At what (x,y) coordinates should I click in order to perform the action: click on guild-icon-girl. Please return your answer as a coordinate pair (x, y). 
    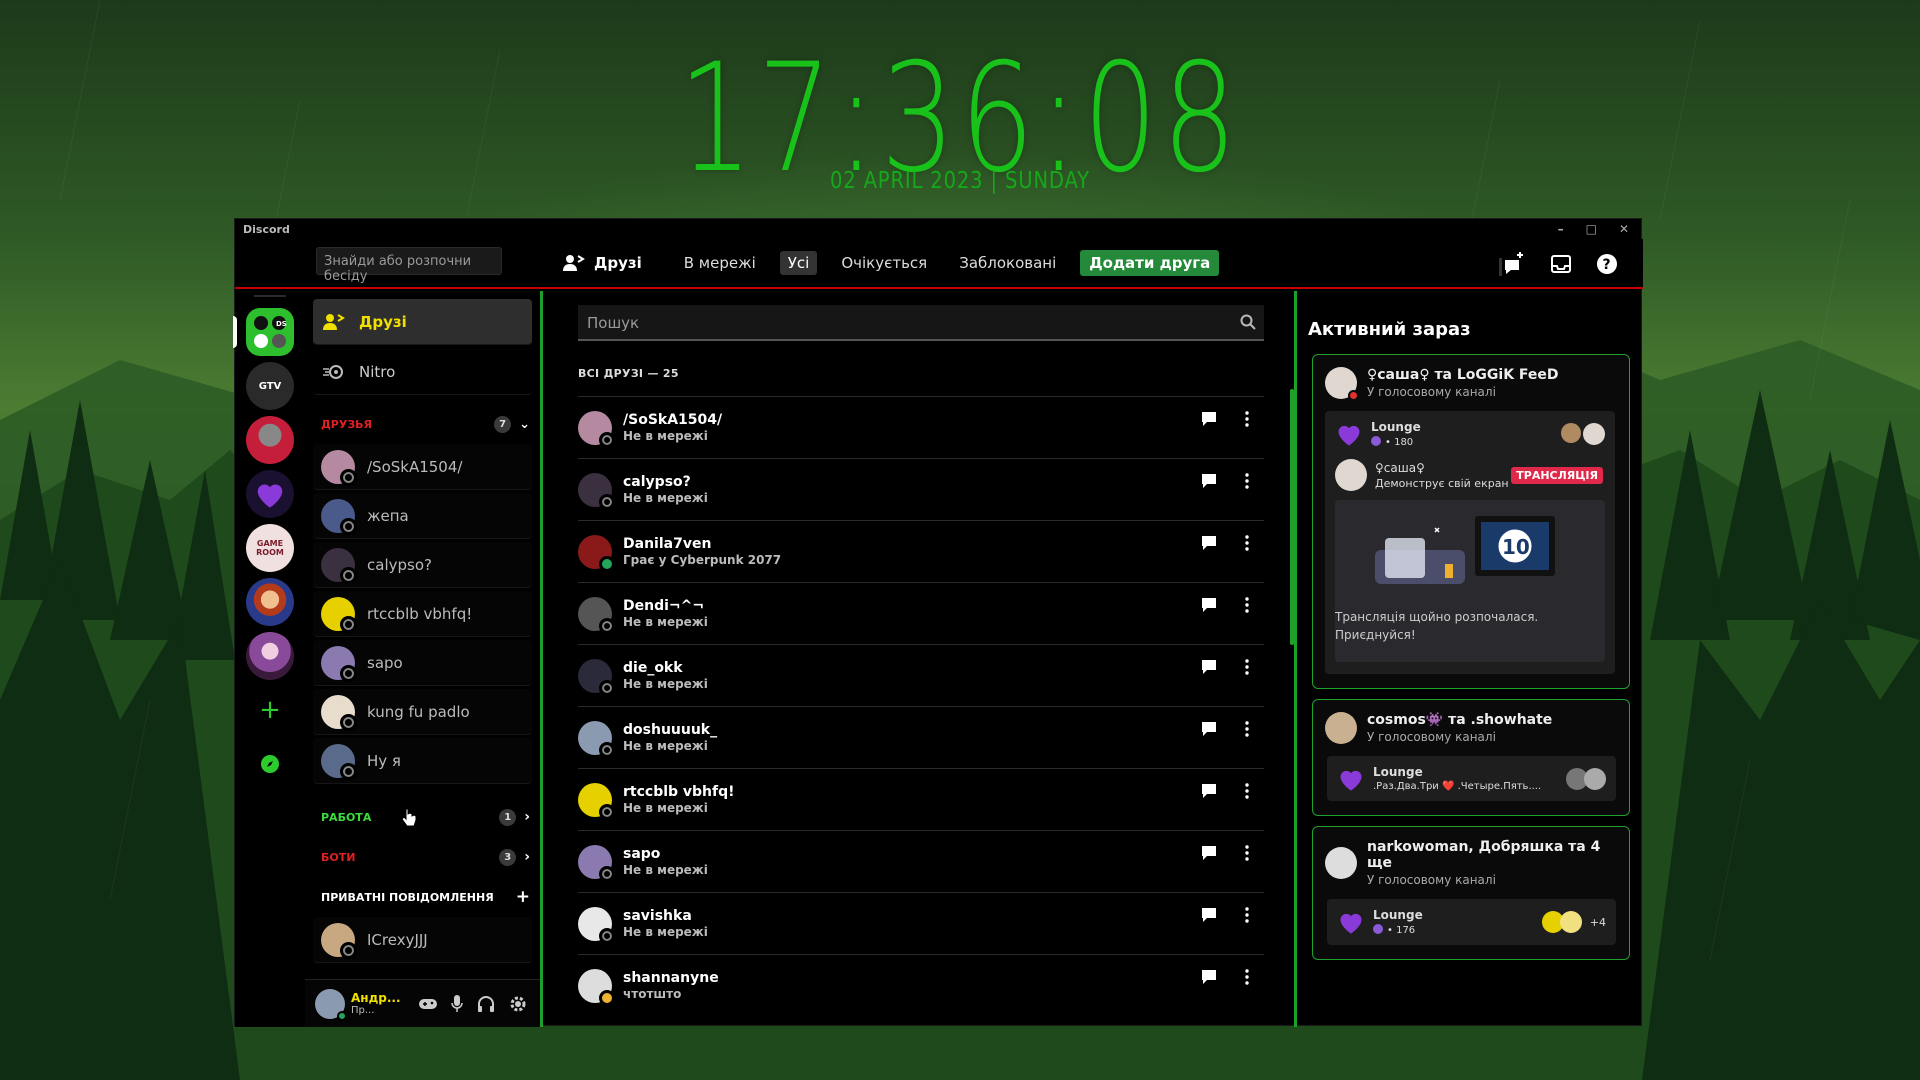
    Looking at the image, I should click on (270, 656).